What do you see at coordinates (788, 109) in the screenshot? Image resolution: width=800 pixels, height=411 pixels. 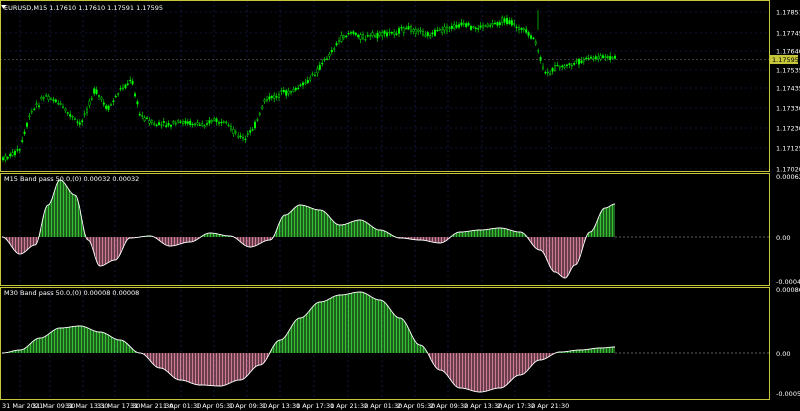 I see `price-axis-label: 1.17330` at bounding box center [788, 109].